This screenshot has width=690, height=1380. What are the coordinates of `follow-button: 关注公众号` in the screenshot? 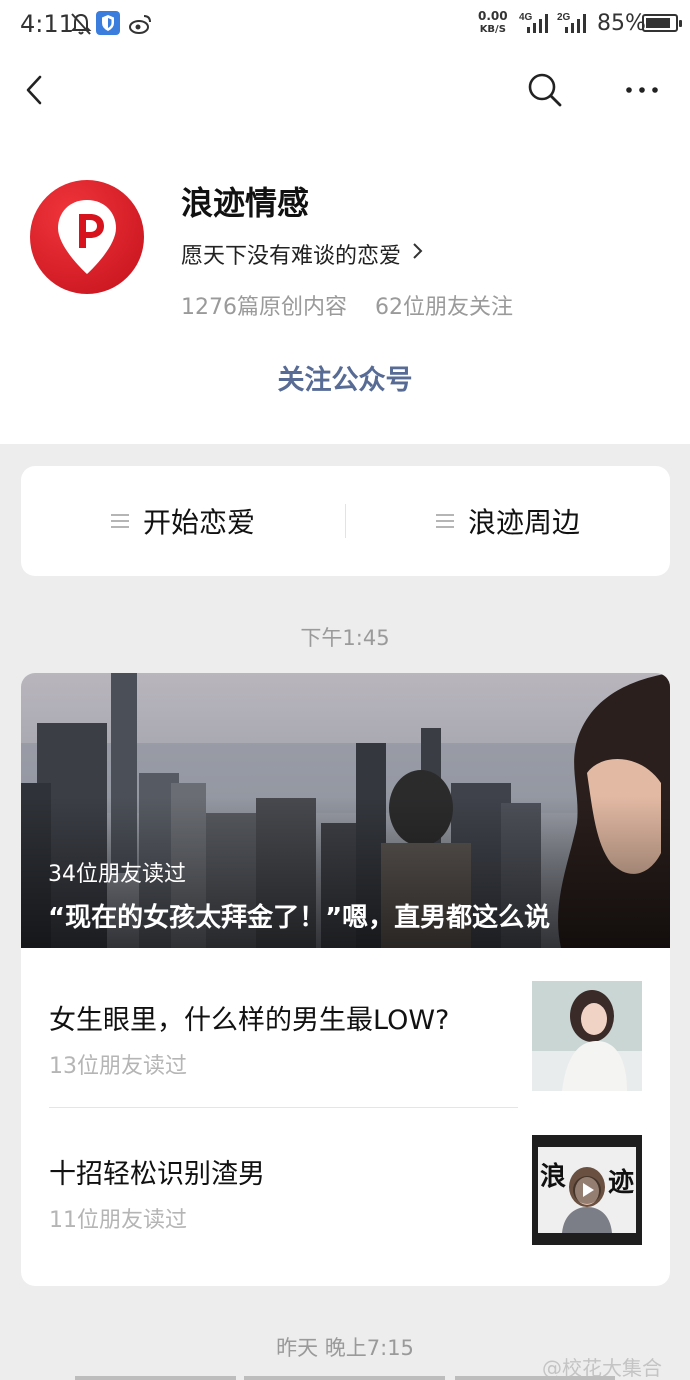 It's located at (345, 377).